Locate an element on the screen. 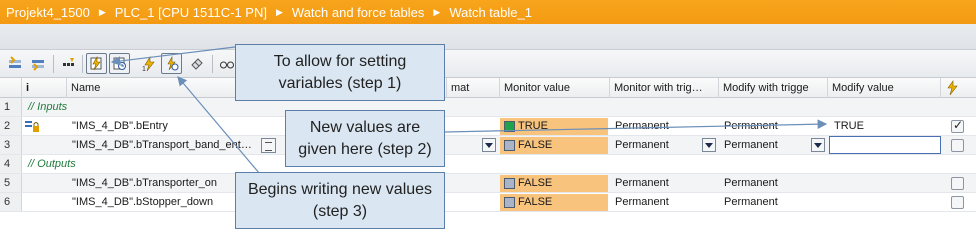  glasses-icon is located at coordinates (226, 63).